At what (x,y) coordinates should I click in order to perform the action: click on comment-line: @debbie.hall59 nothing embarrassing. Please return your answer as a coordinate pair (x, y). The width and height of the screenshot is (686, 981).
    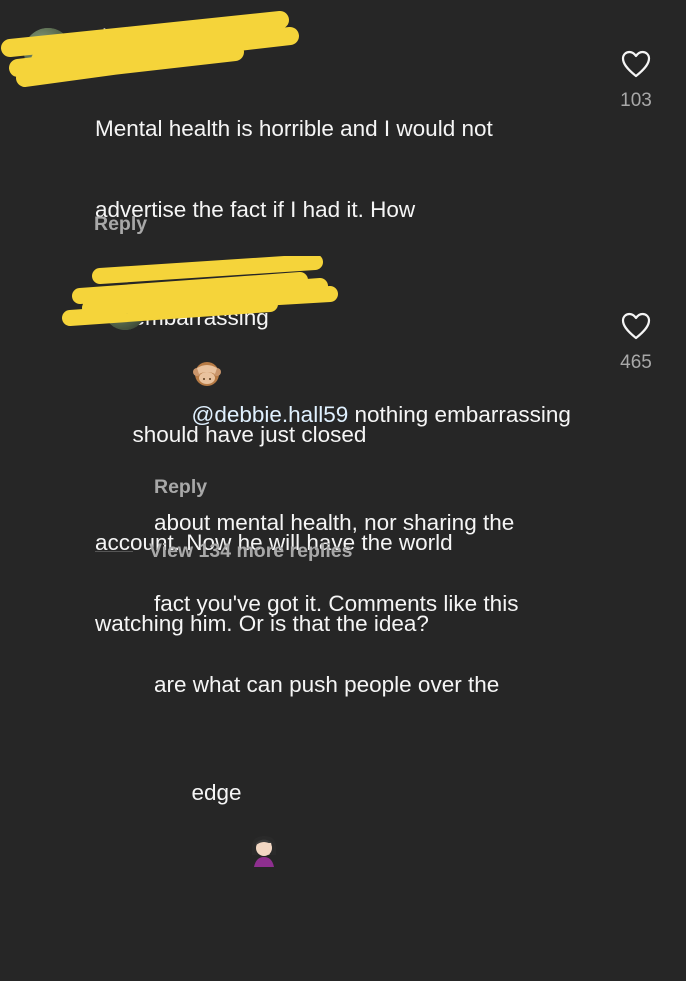
    Looking at the image, I should click on (374, 414).